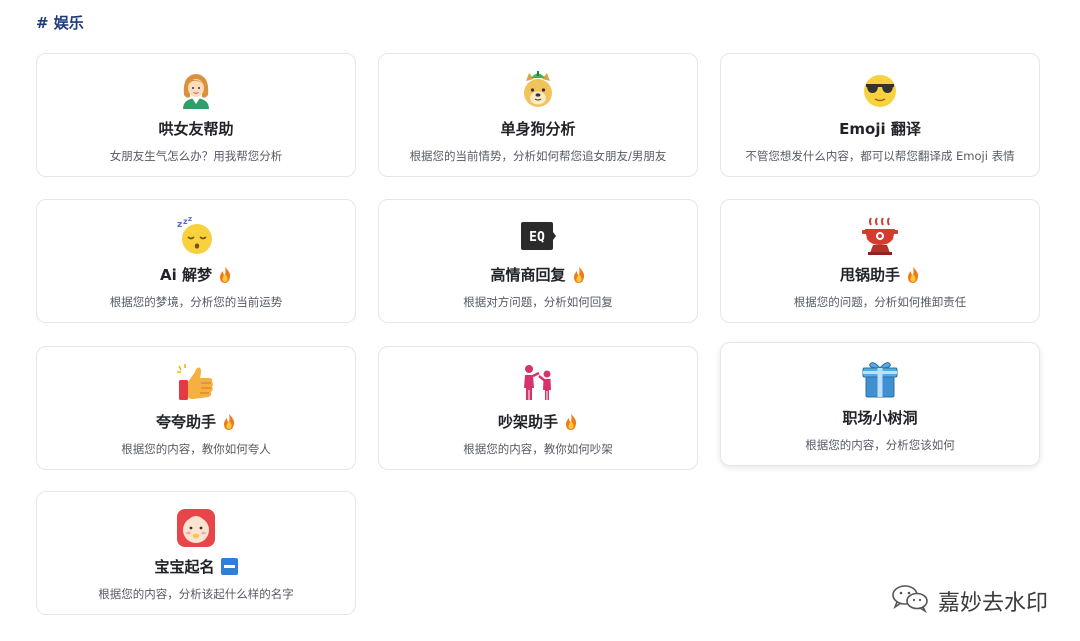  I want to click on thumbs-up-icon, so click(196, 383).